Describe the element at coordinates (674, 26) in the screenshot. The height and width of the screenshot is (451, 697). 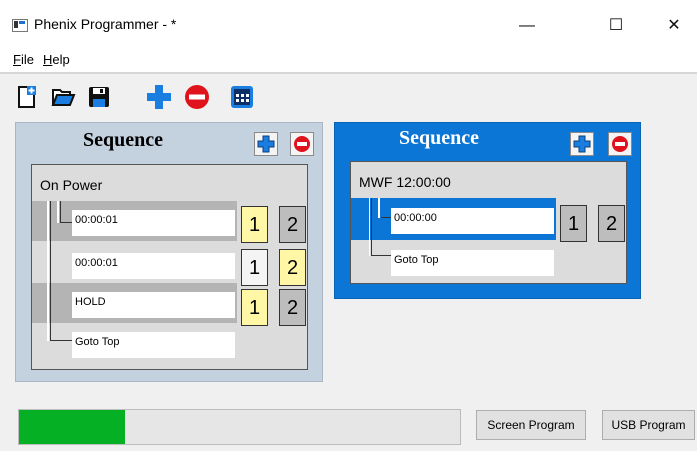
I see `close-button: ✕` at that location.